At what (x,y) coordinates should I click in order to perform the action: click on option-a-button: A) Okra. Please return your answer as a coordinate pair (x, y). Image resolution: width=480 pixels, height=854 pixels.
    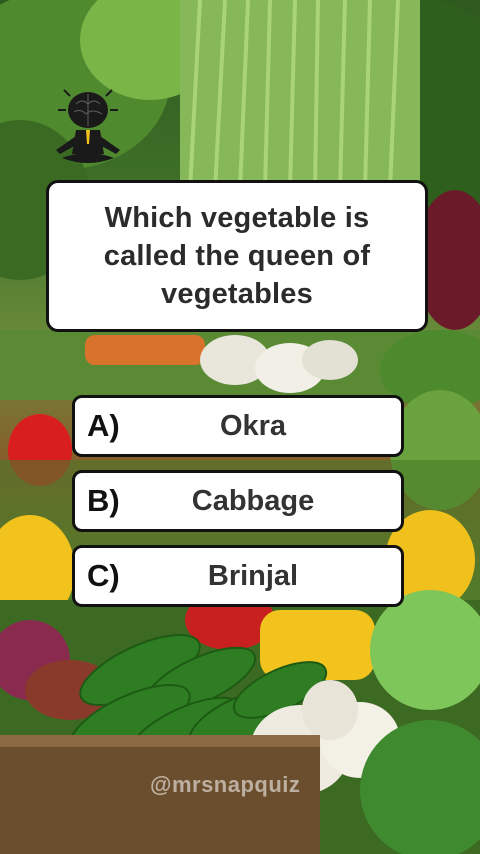
    Looking at the image, I should click on (238, 426).